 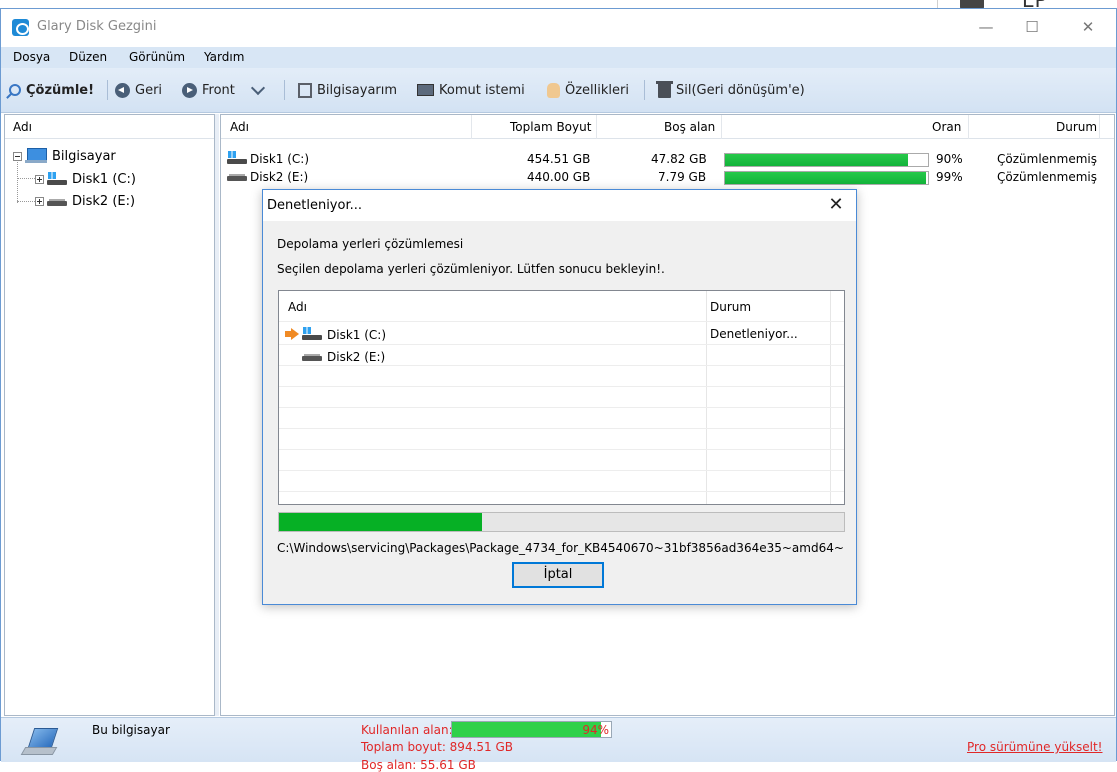 What do you see at coordinates (157, 57) in the screenshot?
I see `menu-view: Görünüm` at bounding box center [157, 57].